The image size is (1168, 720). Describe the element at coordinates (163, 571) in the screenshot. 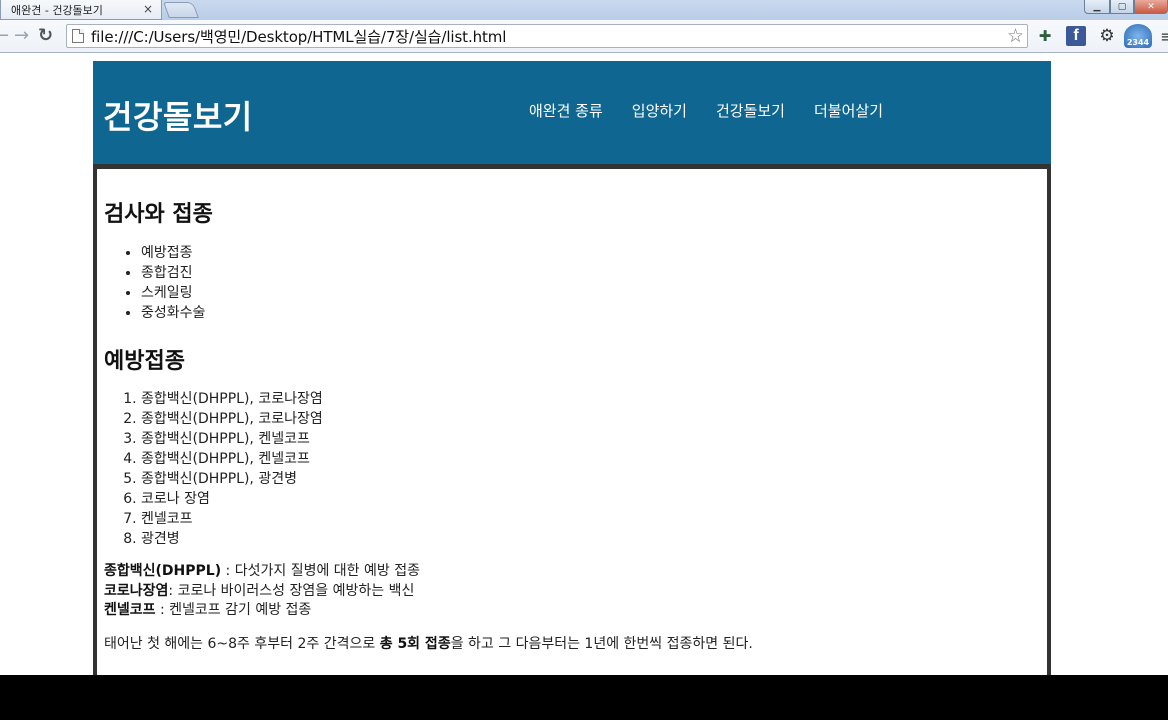

I see `definition-term: 종합백신(DHPPL)` at that location.